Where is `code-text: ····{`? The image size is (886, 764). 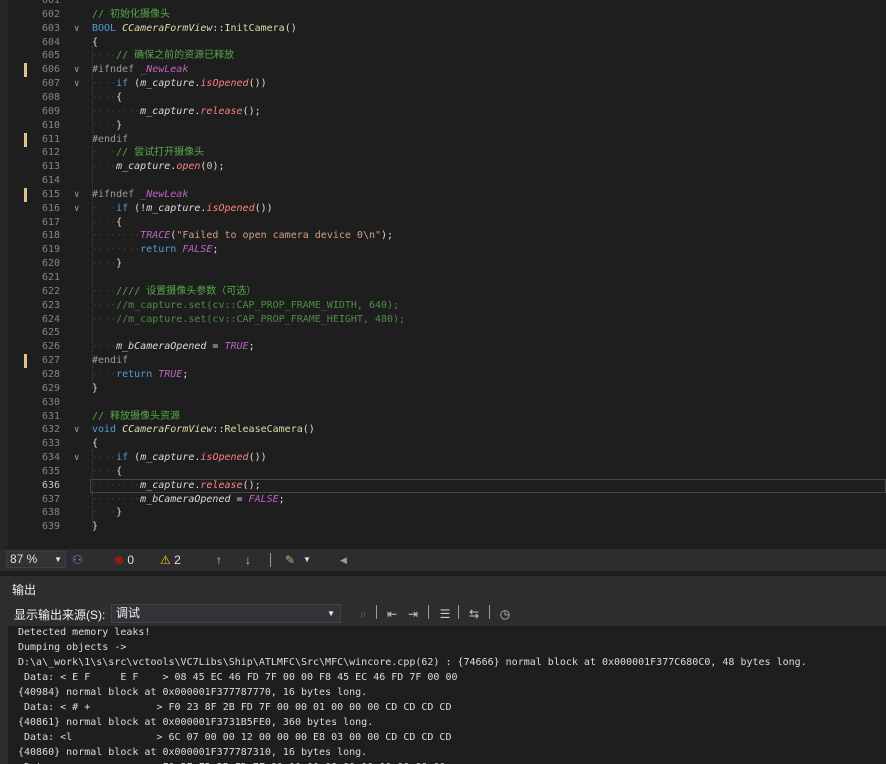 code-text: ····{ is located at coordinates (107, 472).